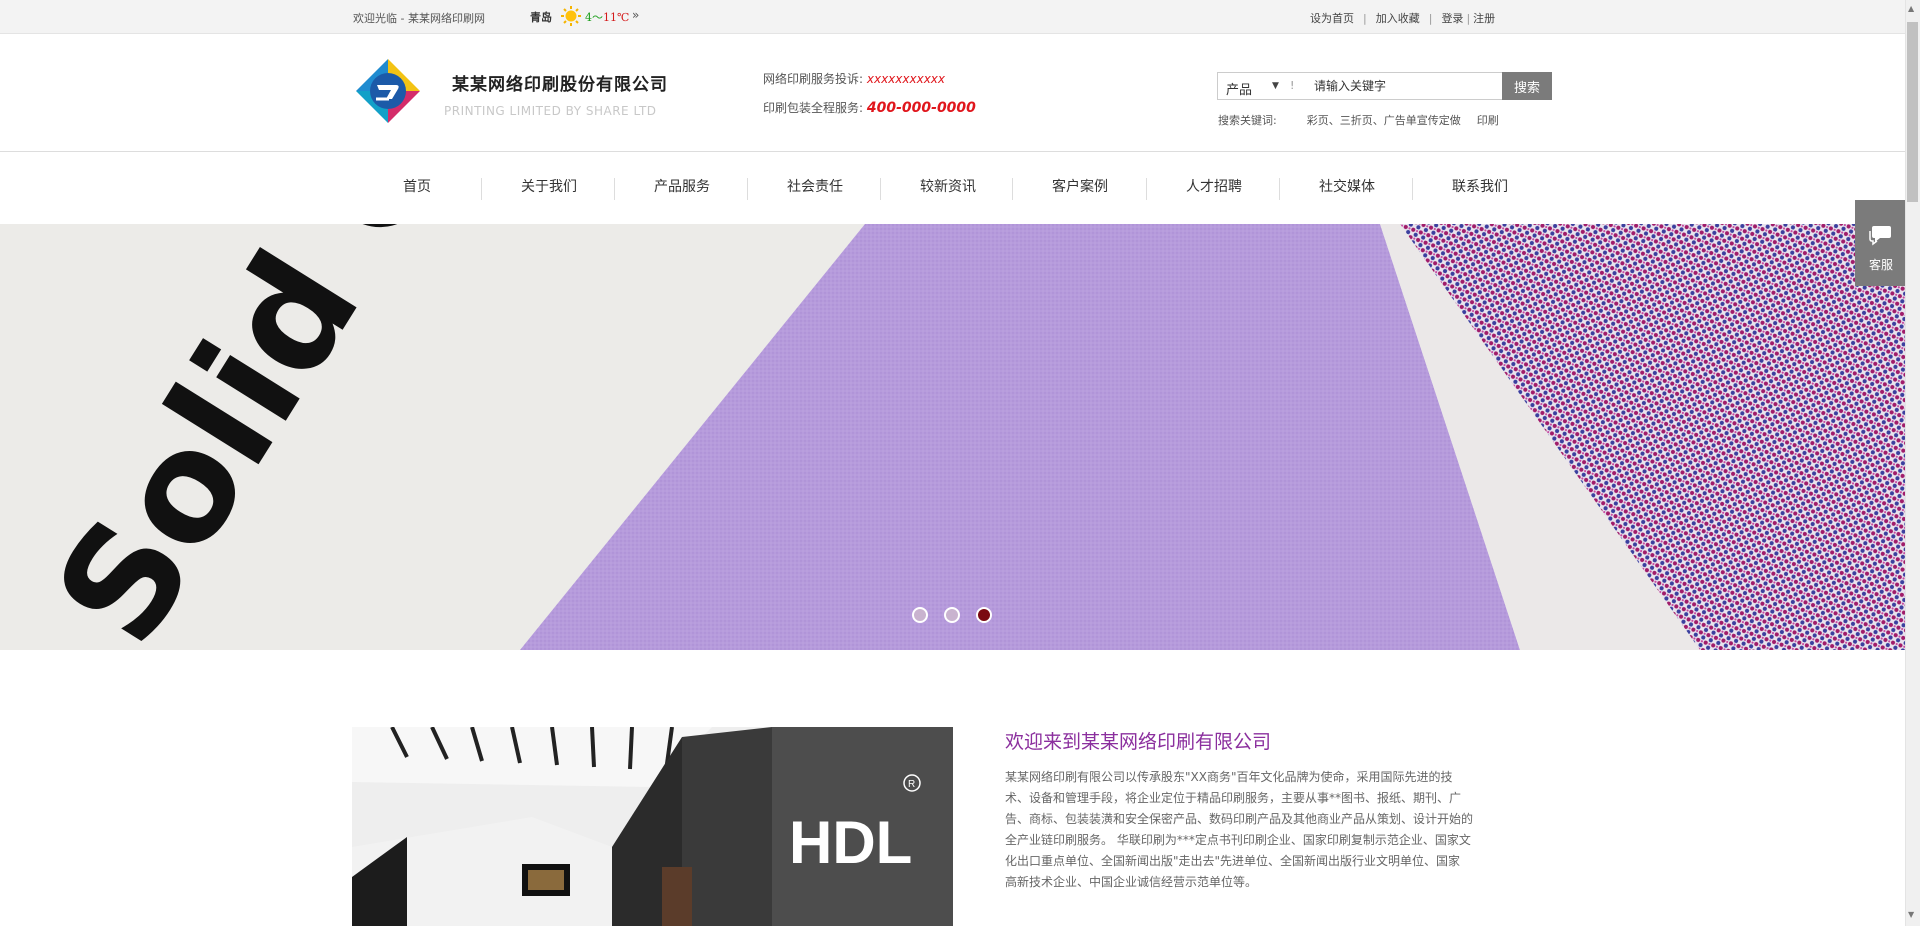 The image size is (1920, 926). I want to click on search-button: 搜索, so click(1527, 86).